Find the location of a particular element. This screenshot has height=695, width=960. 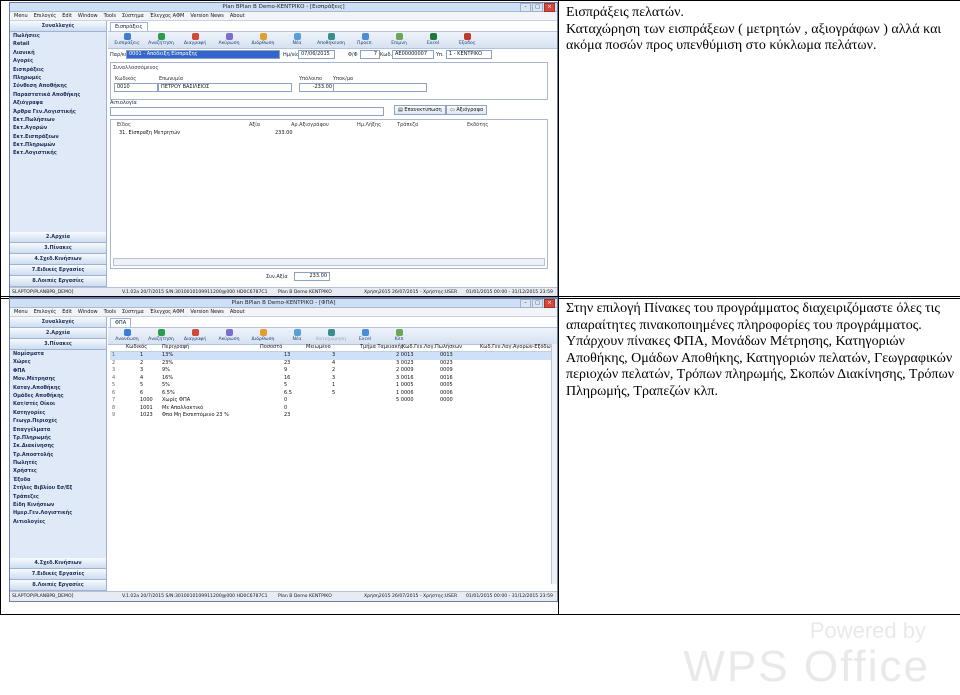

sidebar-item: ΦΠΑ is located at coordinates (58, 371).